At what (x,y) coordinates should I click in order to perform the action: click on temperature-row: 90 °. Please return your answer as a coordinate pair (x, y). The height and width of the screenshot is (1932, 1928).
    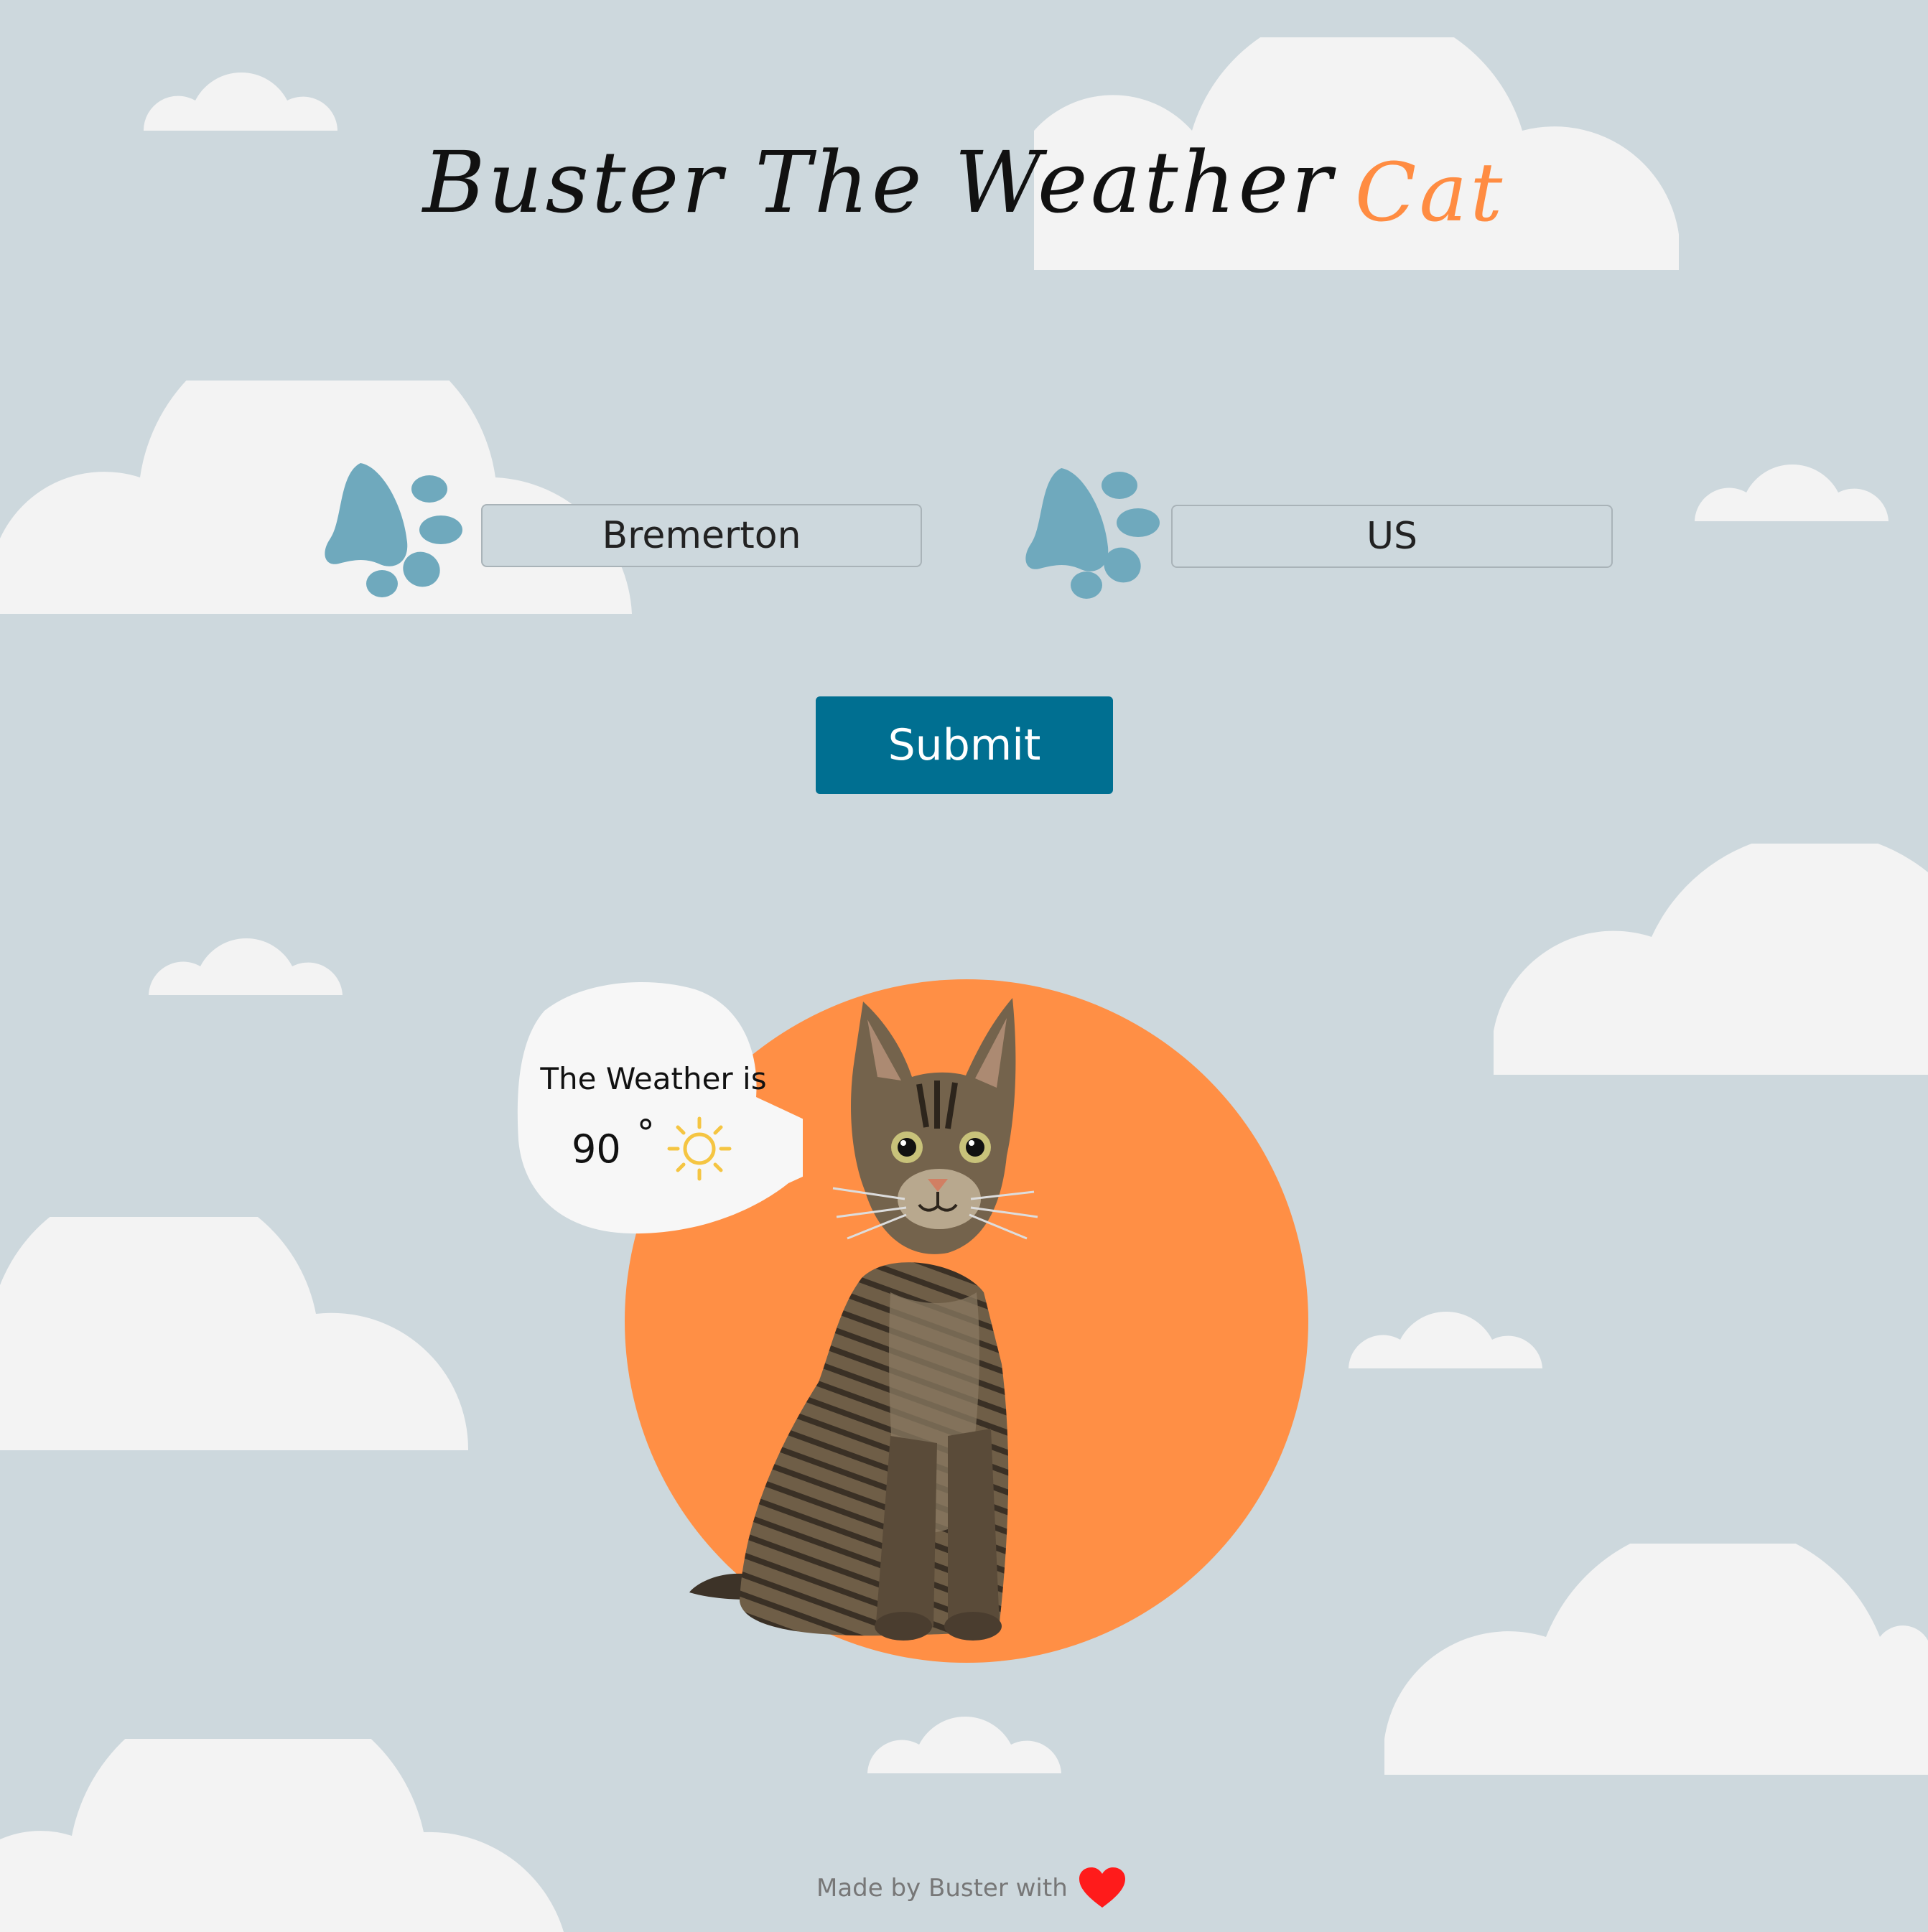
    Looking at the image, I should click on (653, 1148).